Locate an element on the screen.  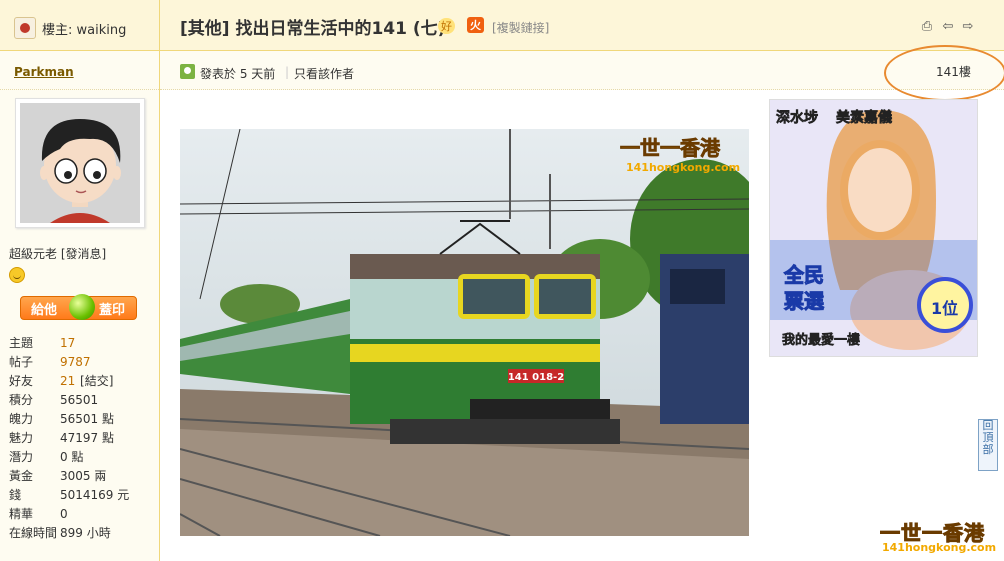
good-badge: 好 is located at coordinates (446, 26).